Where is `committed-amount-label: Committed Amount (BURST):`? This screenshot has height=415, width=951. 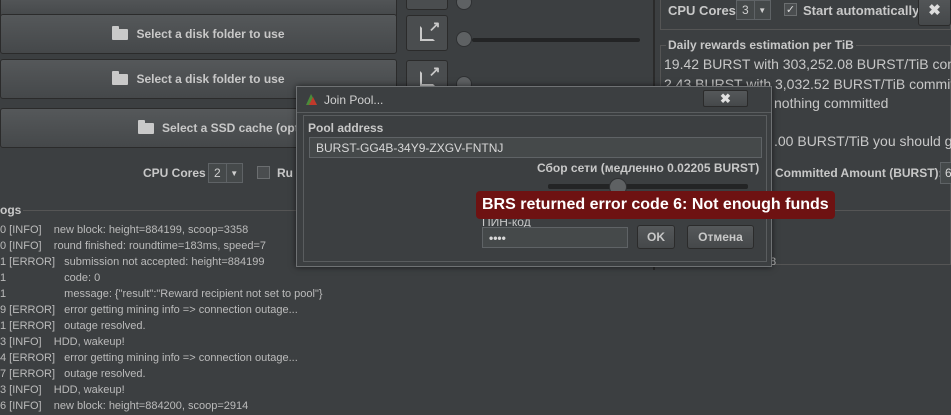 committed-amount-label: Committed Amount (BURST): is located at coordinates (859, 173).